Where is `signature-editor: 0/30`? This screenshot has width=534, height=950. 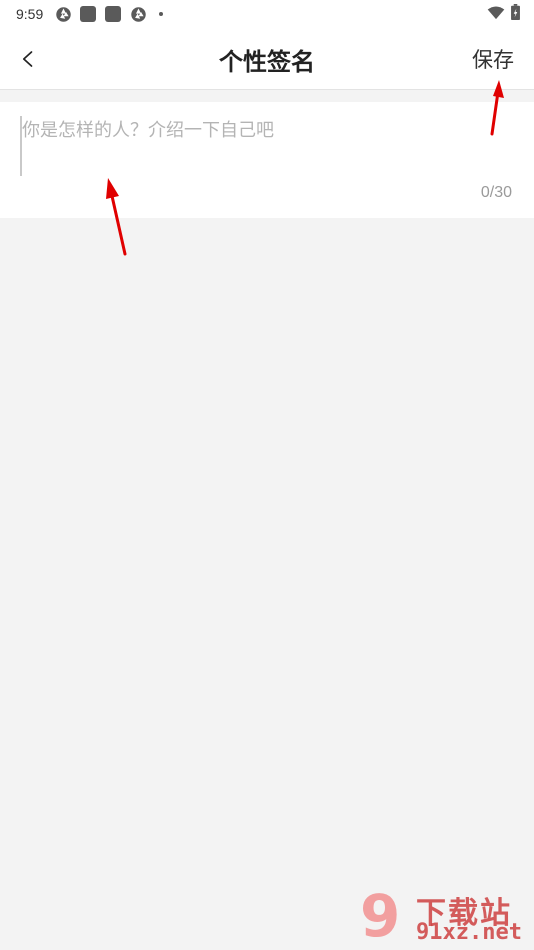 signature-editor: 0/30 is located at coordinates (267, 160).